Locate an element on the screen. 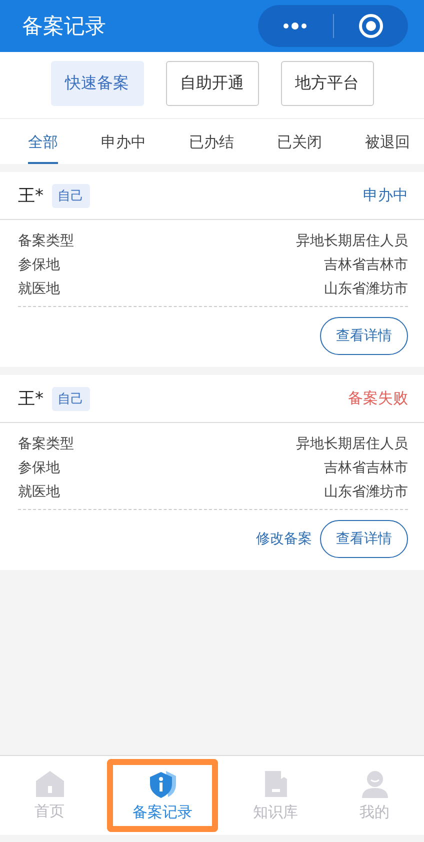 The width and height of the screenshot is (424, 842). filter-tab: 已关闭 is located at coordinates (299, 141).